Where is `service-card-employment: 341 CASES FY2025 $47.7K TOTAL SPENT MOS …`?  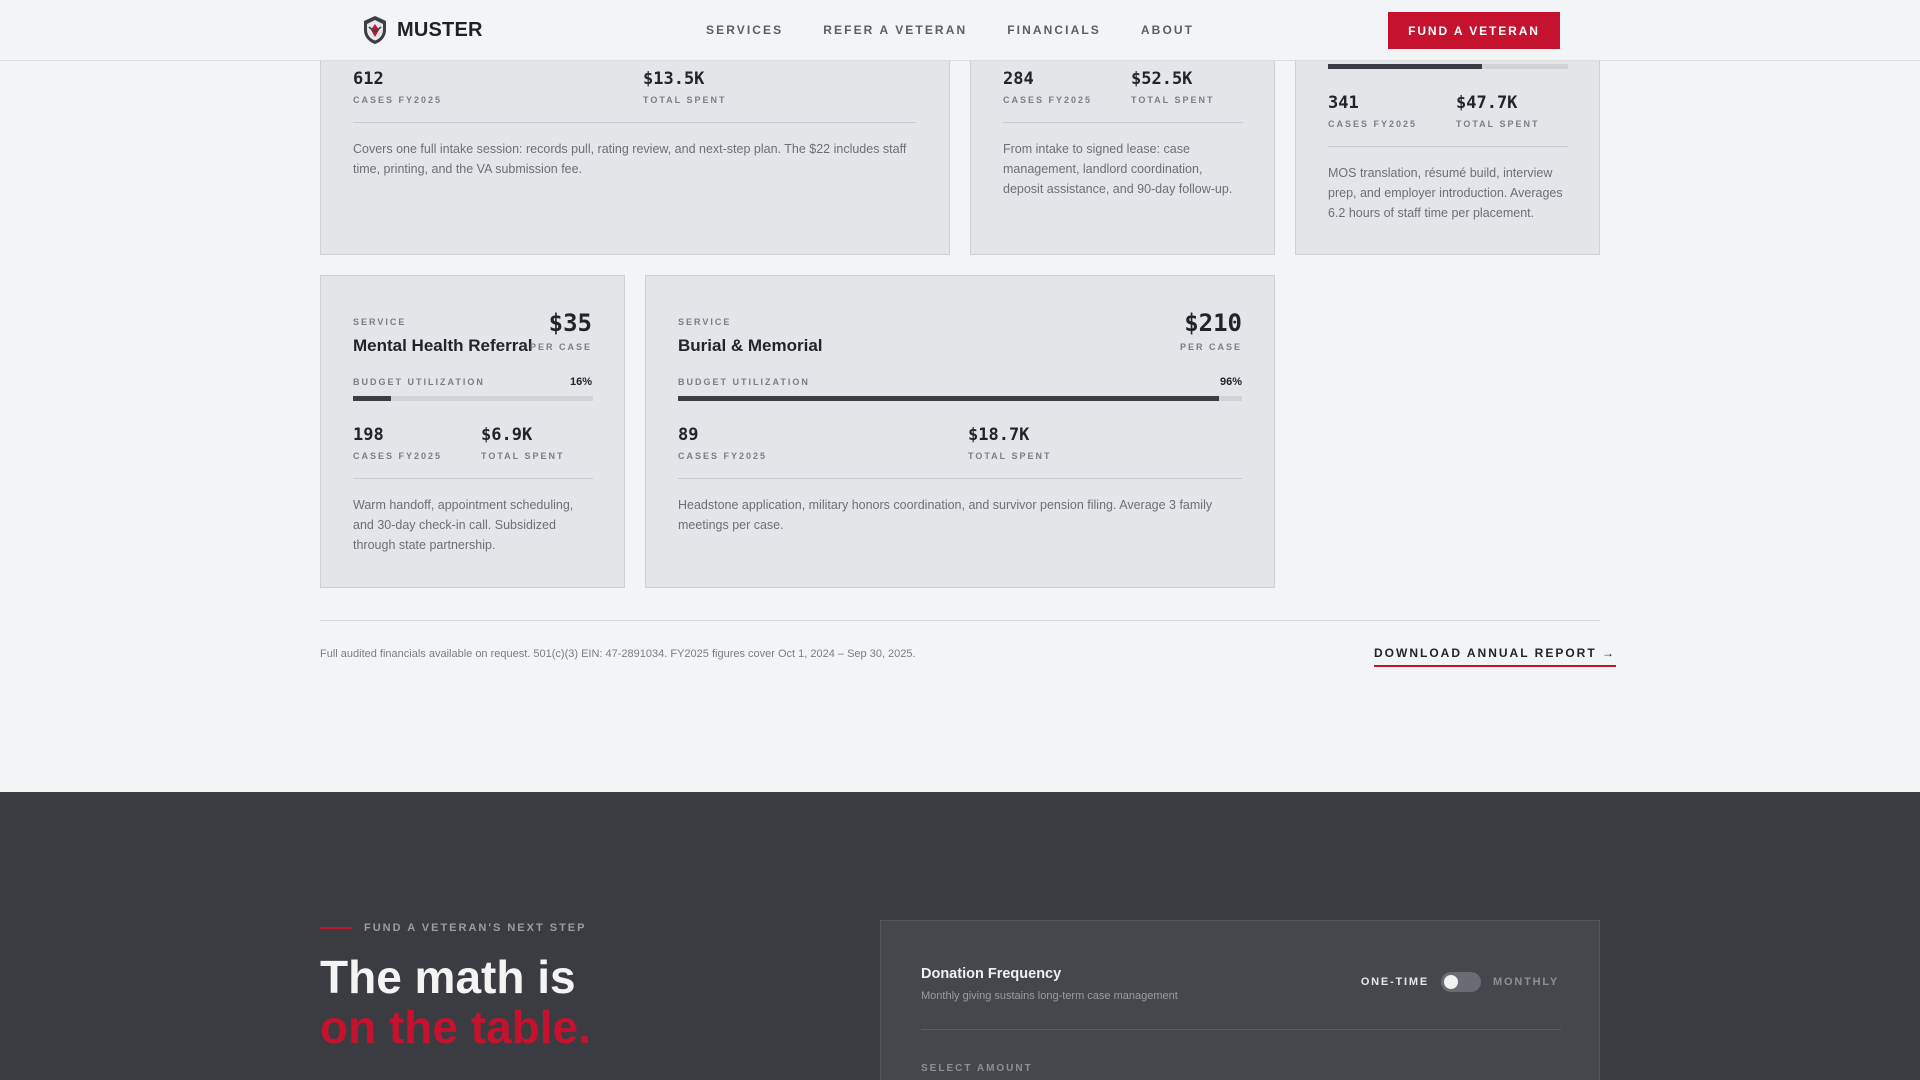
service-card-employment: 341 CASES FY2025 $47.7K TOTAL SPENT MOS … is located at coordinates (1447, 147).